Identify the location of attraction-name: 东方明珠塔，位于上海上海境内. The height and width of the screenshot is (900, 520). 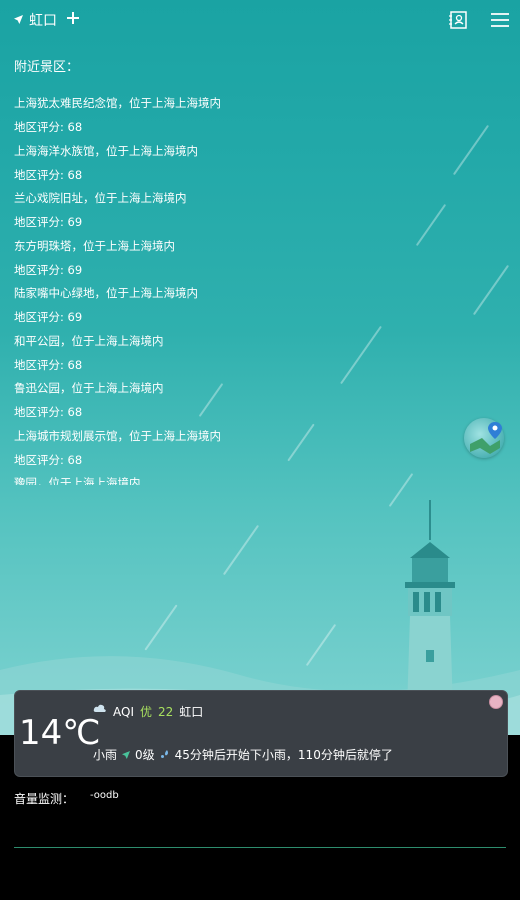
(94, 245).